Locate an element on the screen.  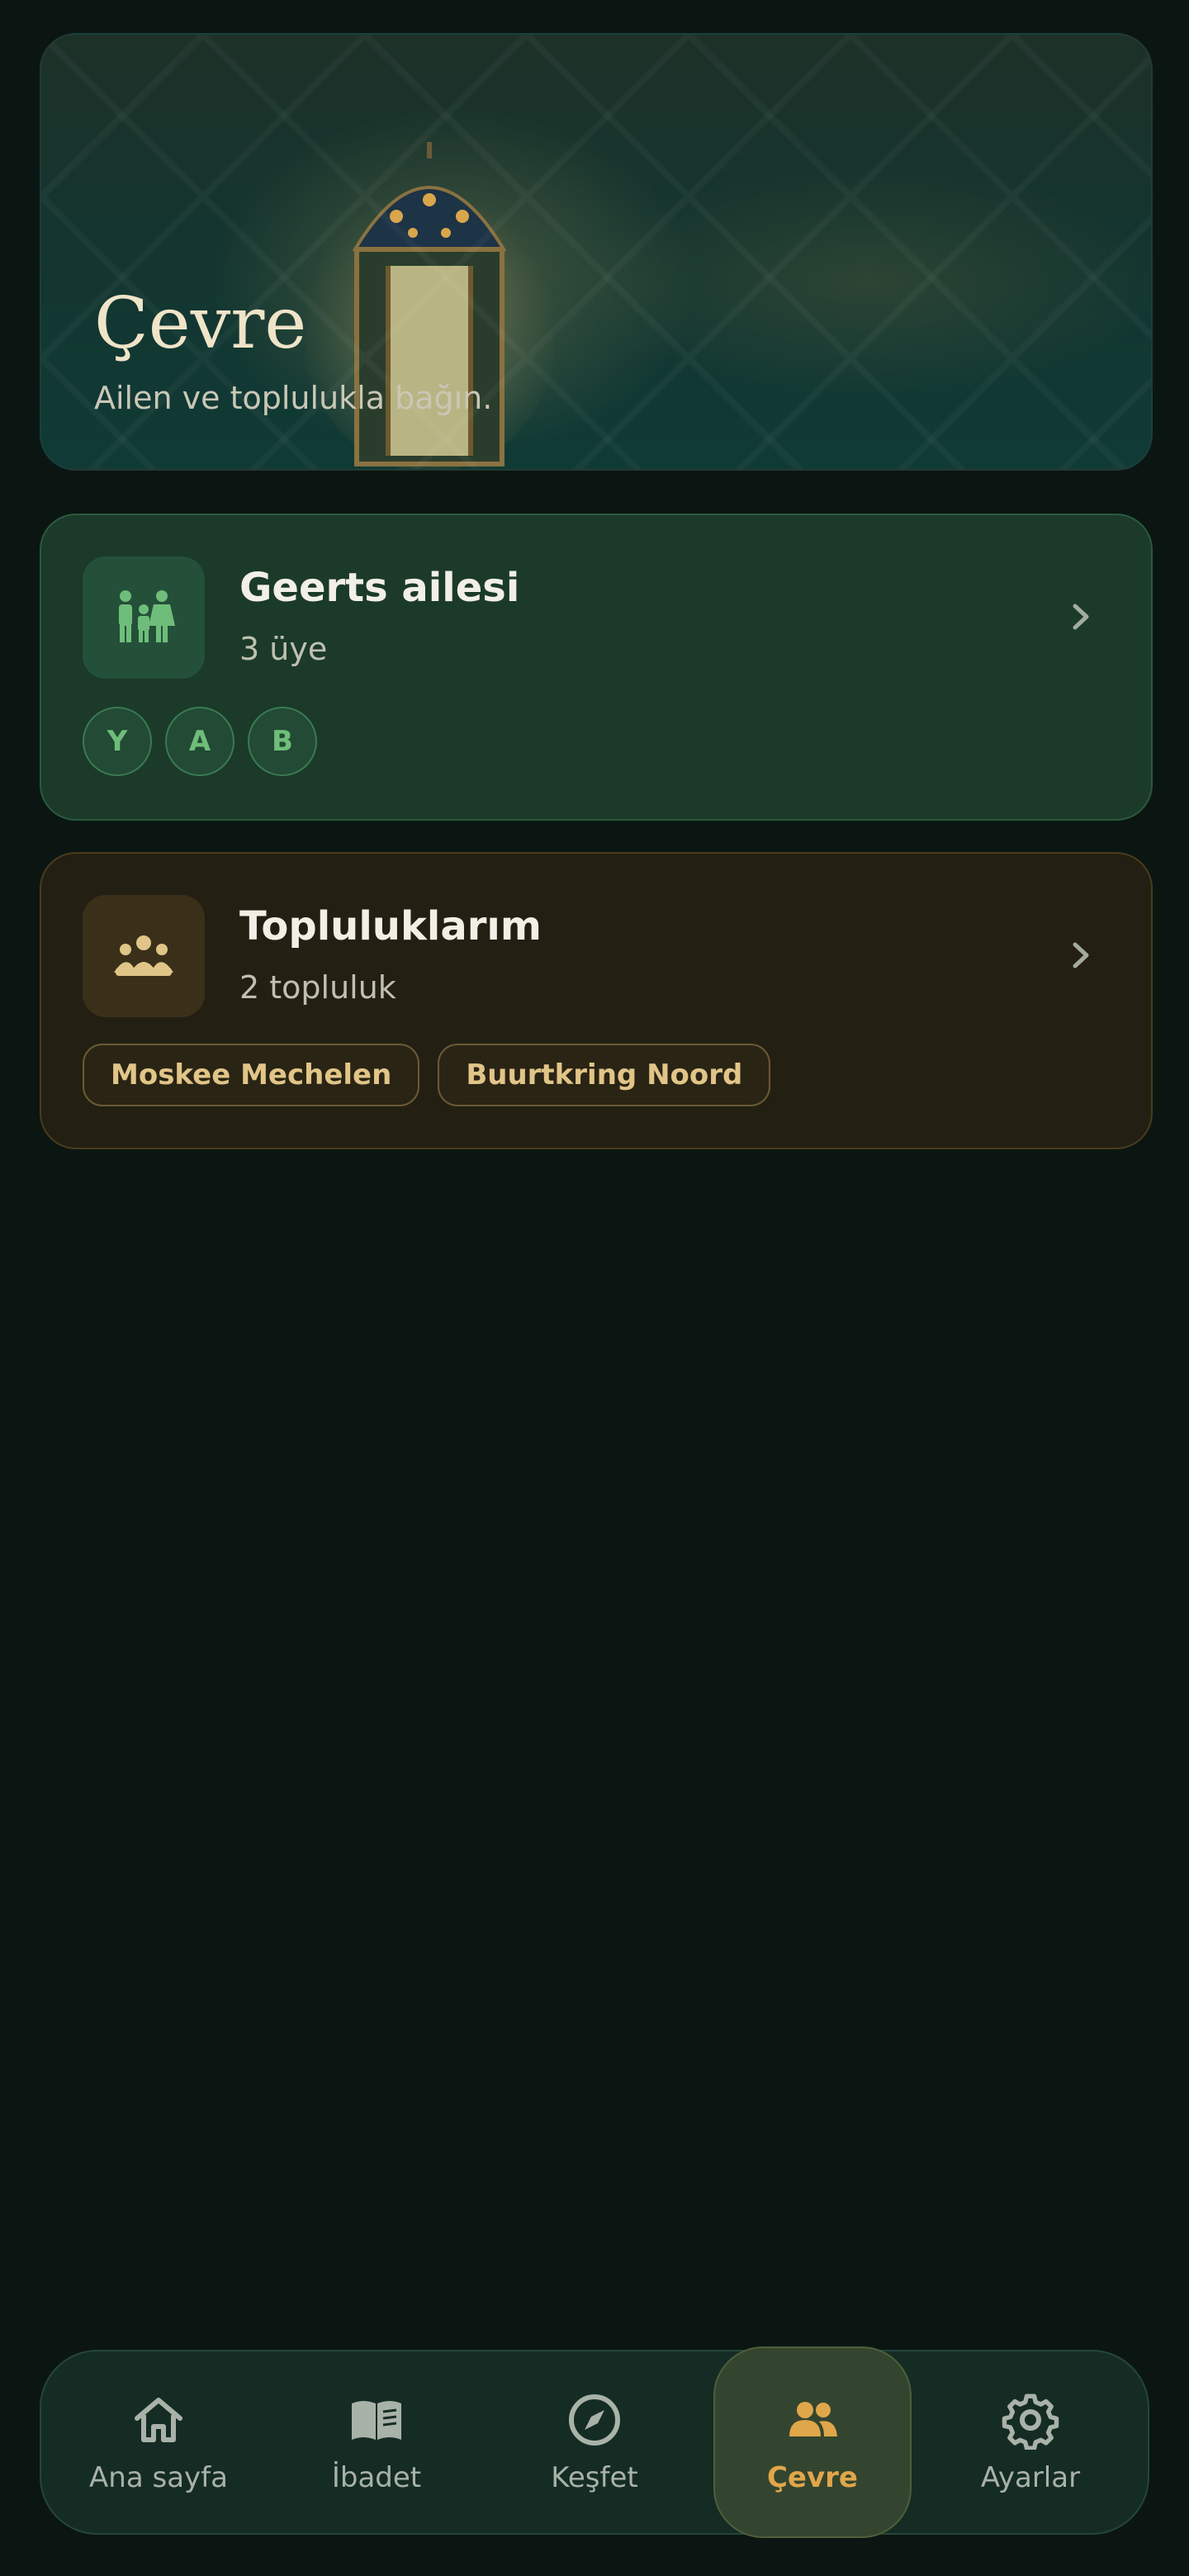
nav-label: Çevre is located at coordinates (812, 2477).